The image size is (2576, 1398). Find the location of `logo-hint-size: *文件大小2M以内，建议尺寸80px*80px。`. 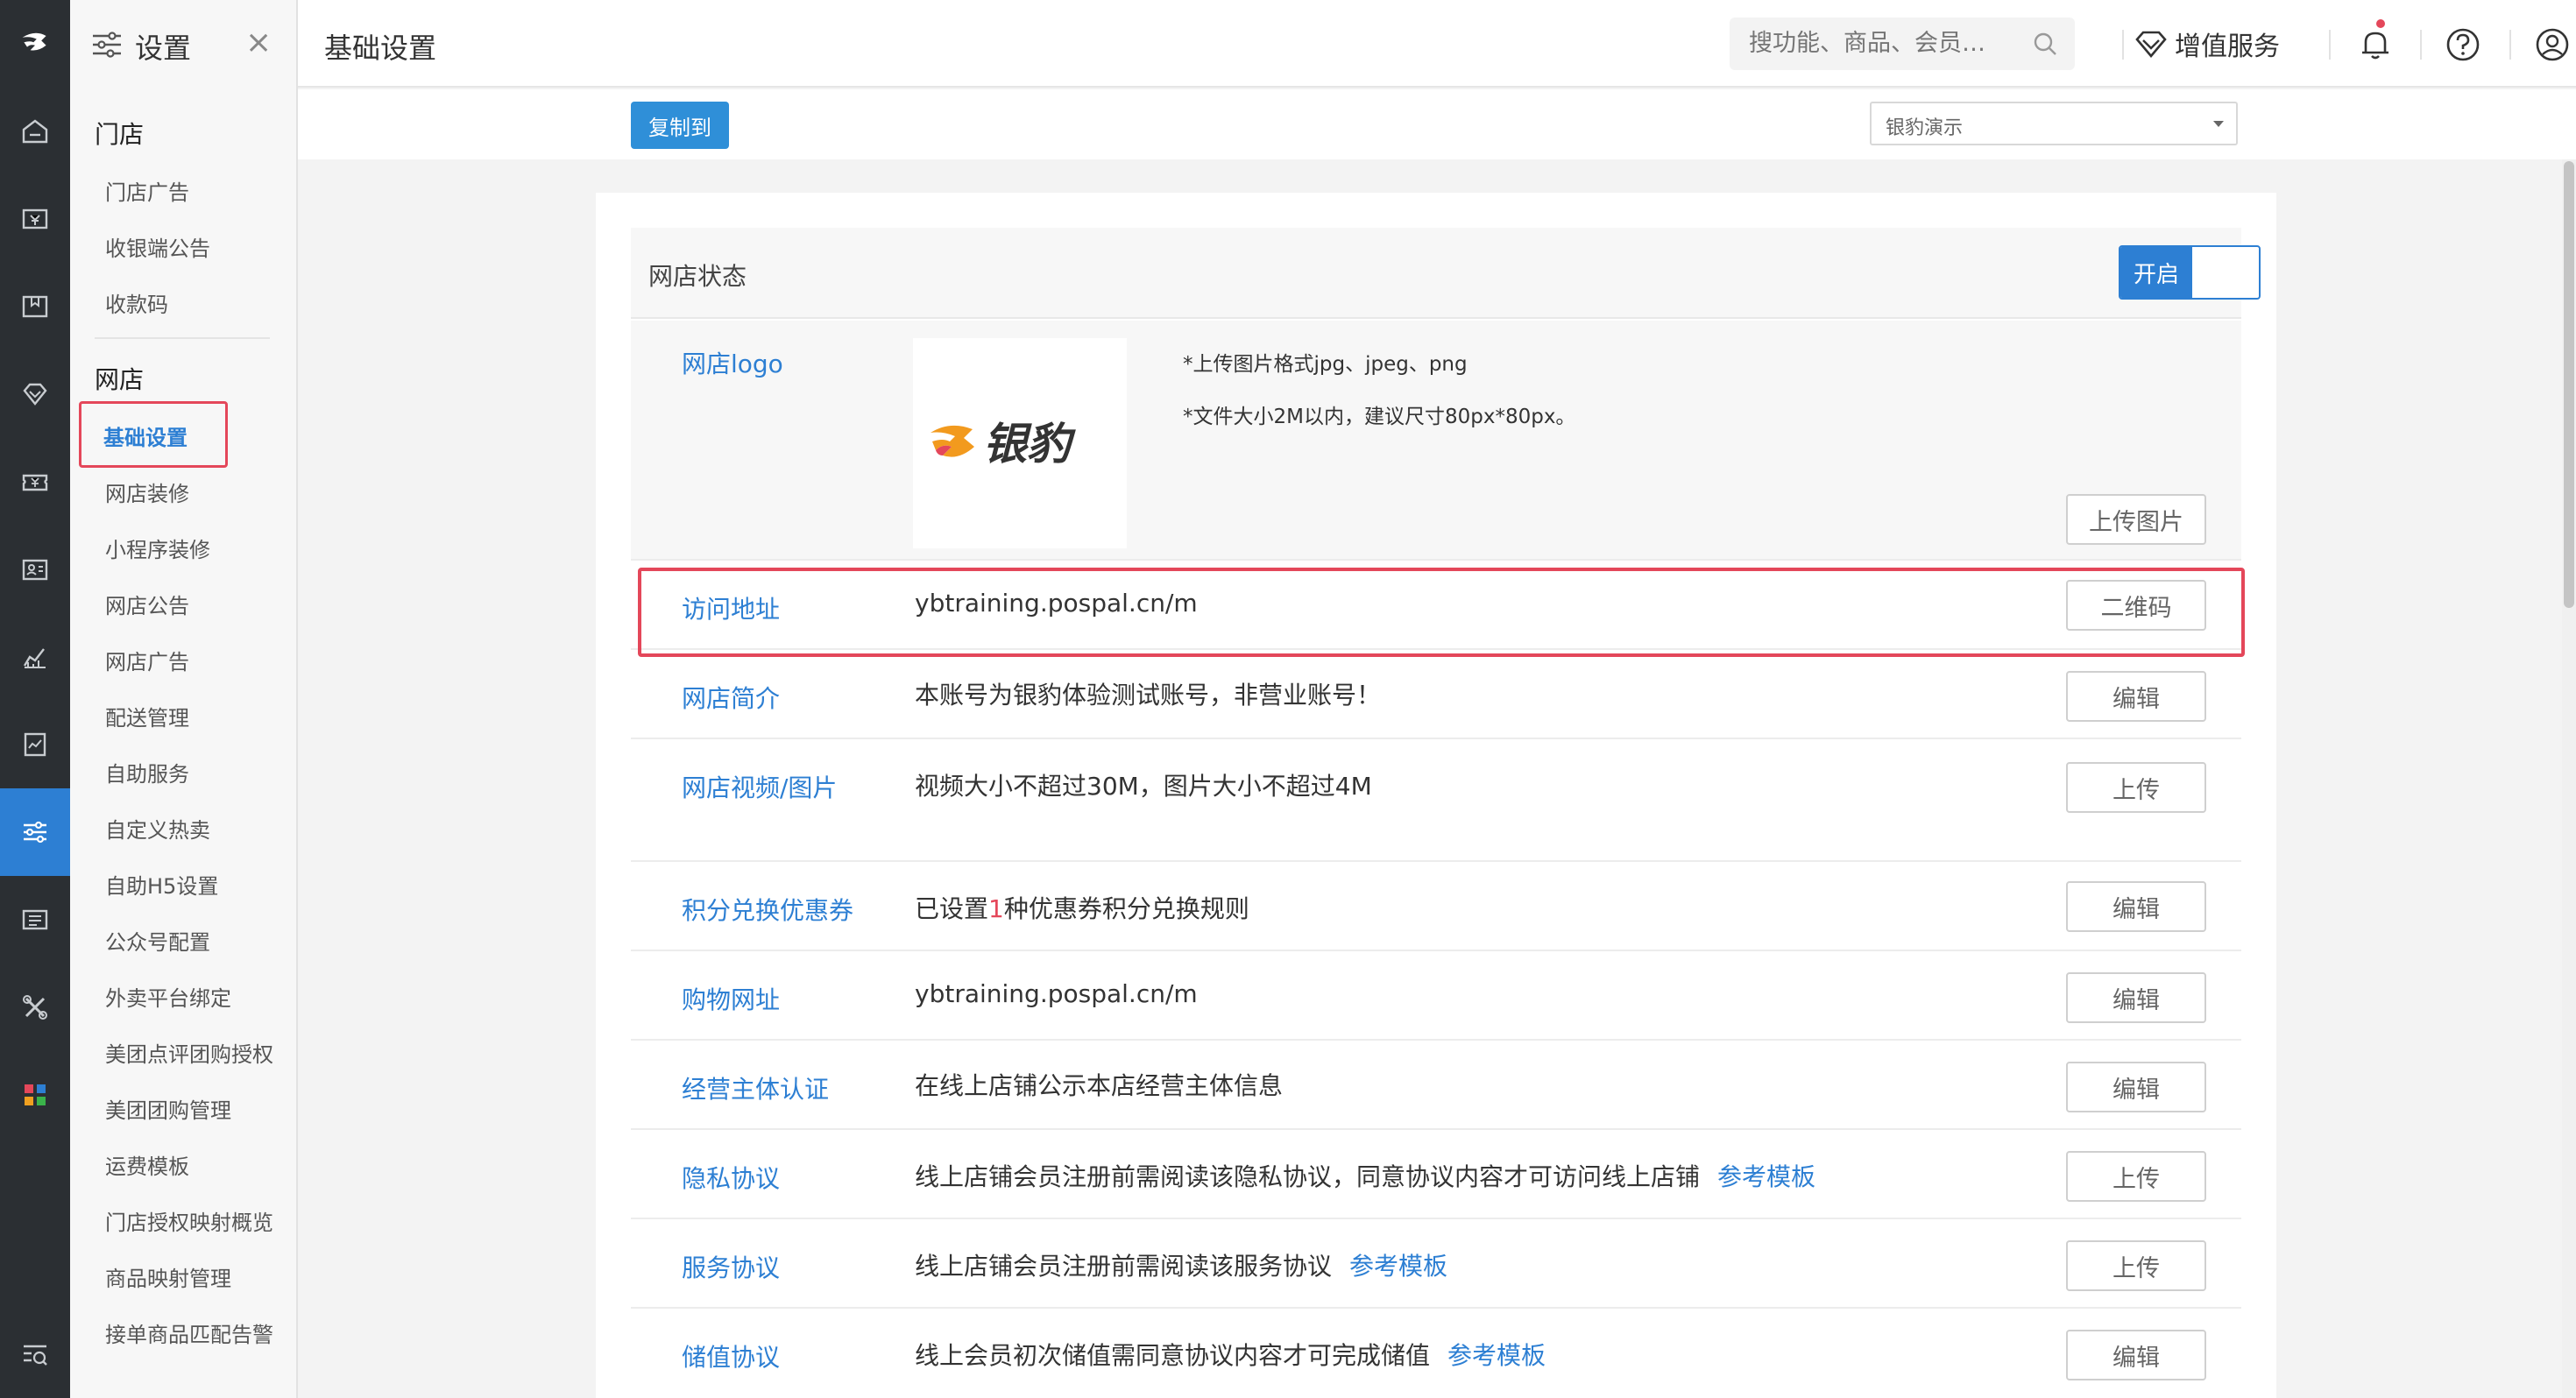

logo-hint-size: *文件大小2M以内，建议尺寸80px*80px。 is located at coordinates (1379, 417).